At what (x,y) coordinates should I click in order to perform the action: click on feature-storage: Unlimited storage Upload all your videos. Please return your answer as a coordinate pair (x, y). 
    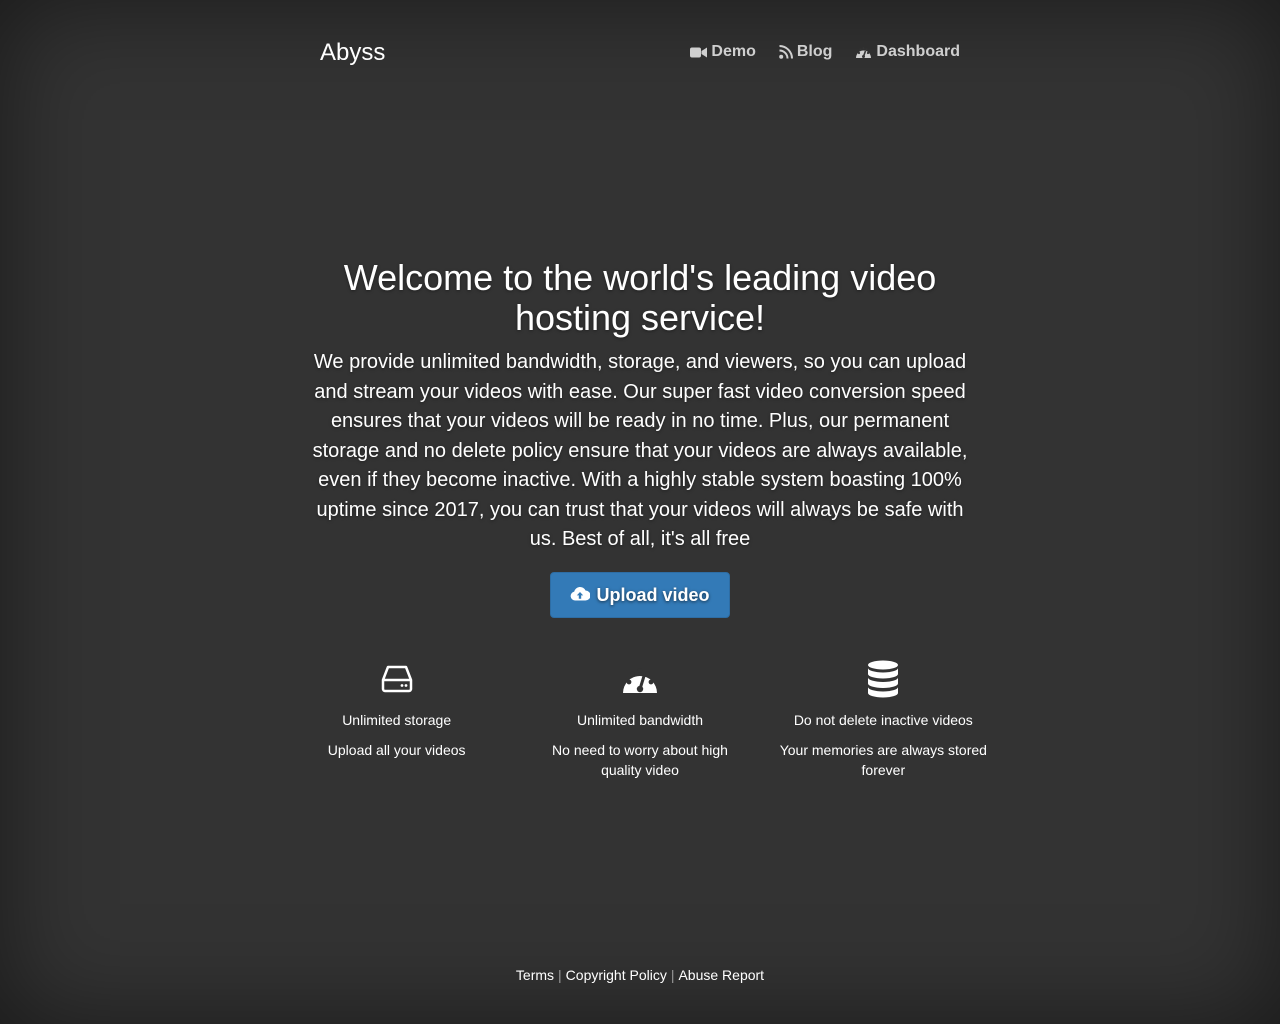
    Looking at the image, I should click on (396, 720).